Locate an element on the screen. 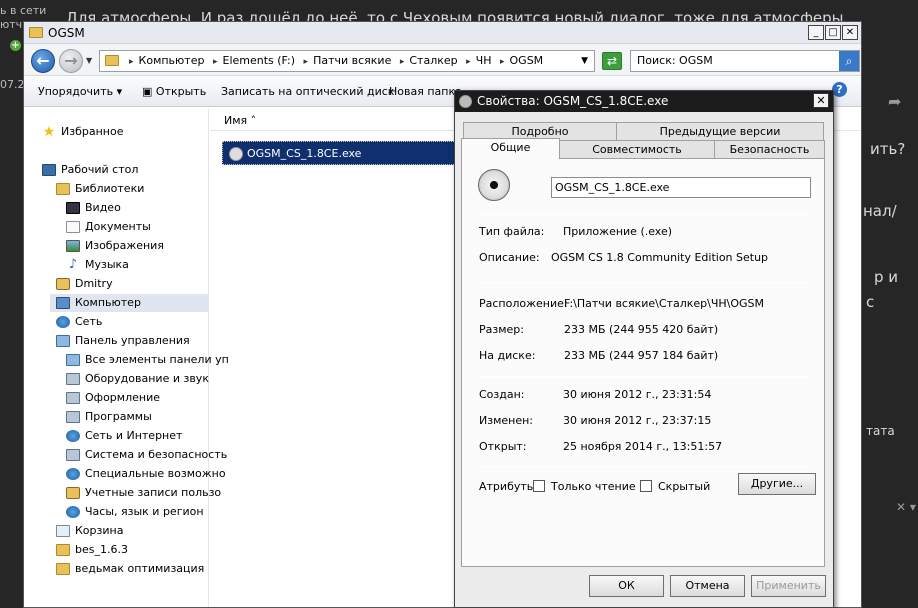 This screenshot has height=608, width=918. breadcrumb-item: Сталкер is located at coordinates (433, 60).